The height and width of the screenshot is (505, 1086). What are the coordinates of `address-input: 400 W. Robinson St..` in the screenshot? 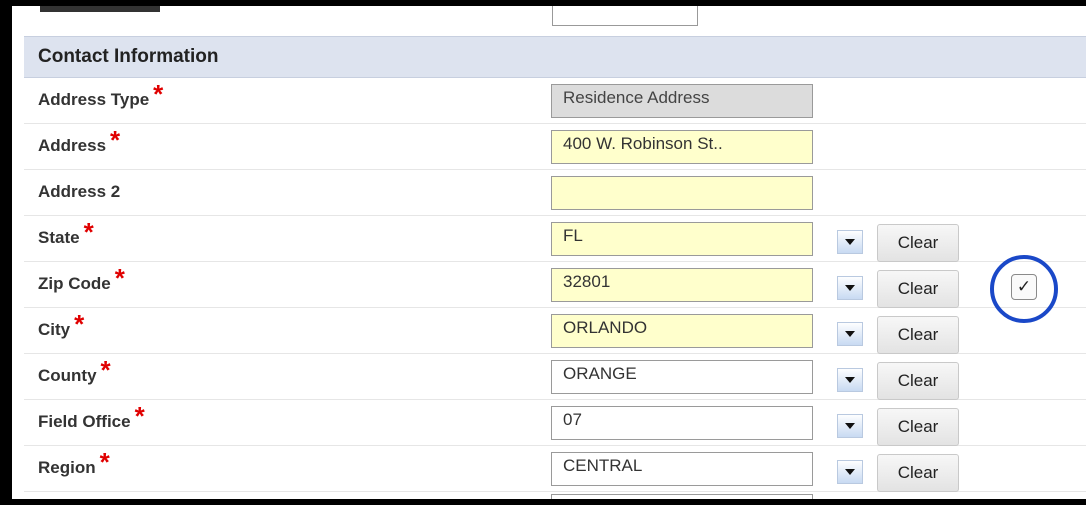 It's located at (682, 147).